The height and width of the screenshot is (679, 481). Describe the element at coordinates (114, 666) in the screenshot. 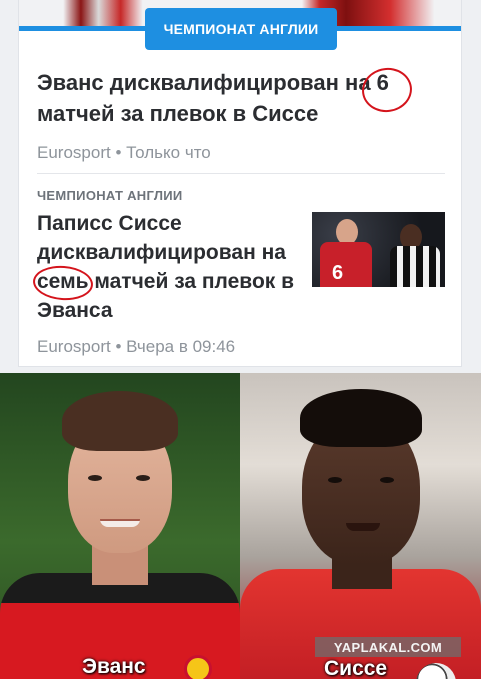

I see `photo-caption: Эванс` at that location.